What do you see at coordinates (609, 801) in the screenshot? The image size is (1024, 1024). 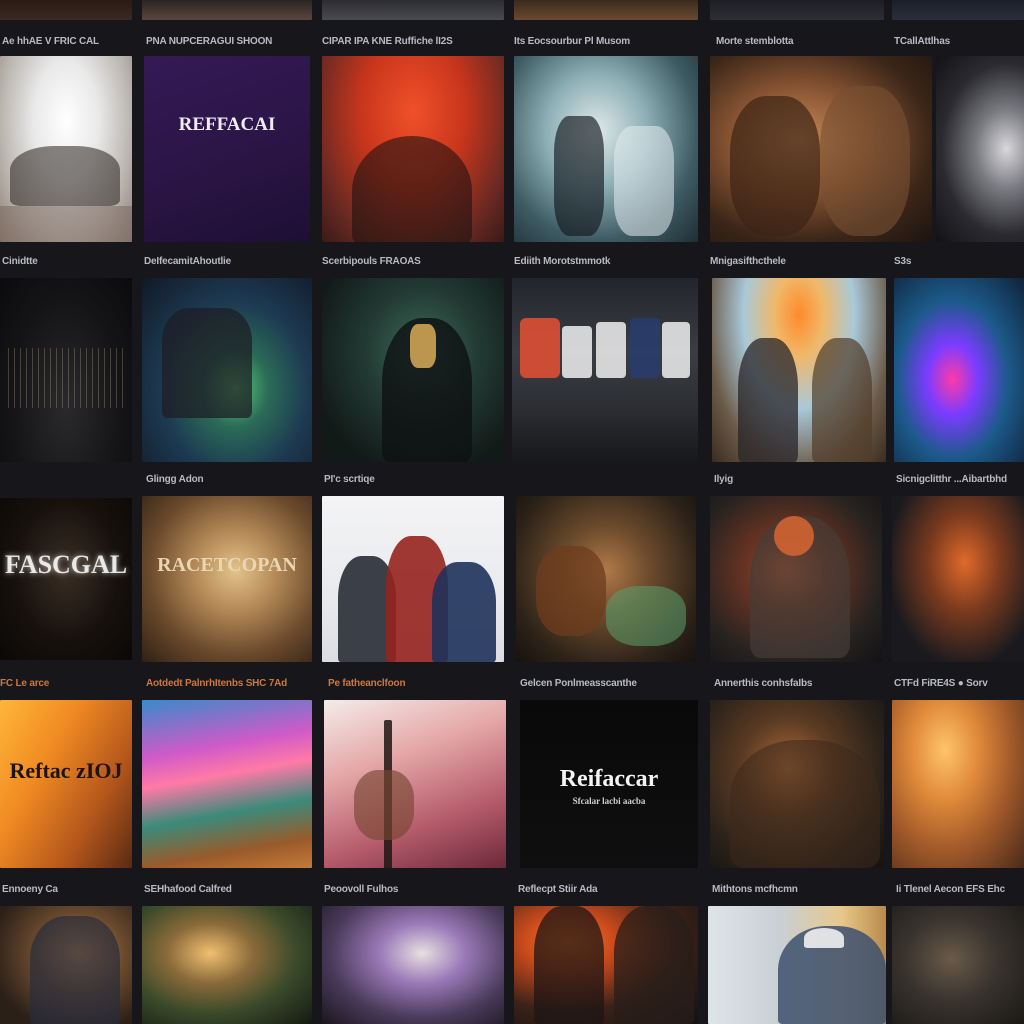 I see `thumbnail-overlay-text: Sfcalar lacbi aacba` at bounding box center [609, 801].